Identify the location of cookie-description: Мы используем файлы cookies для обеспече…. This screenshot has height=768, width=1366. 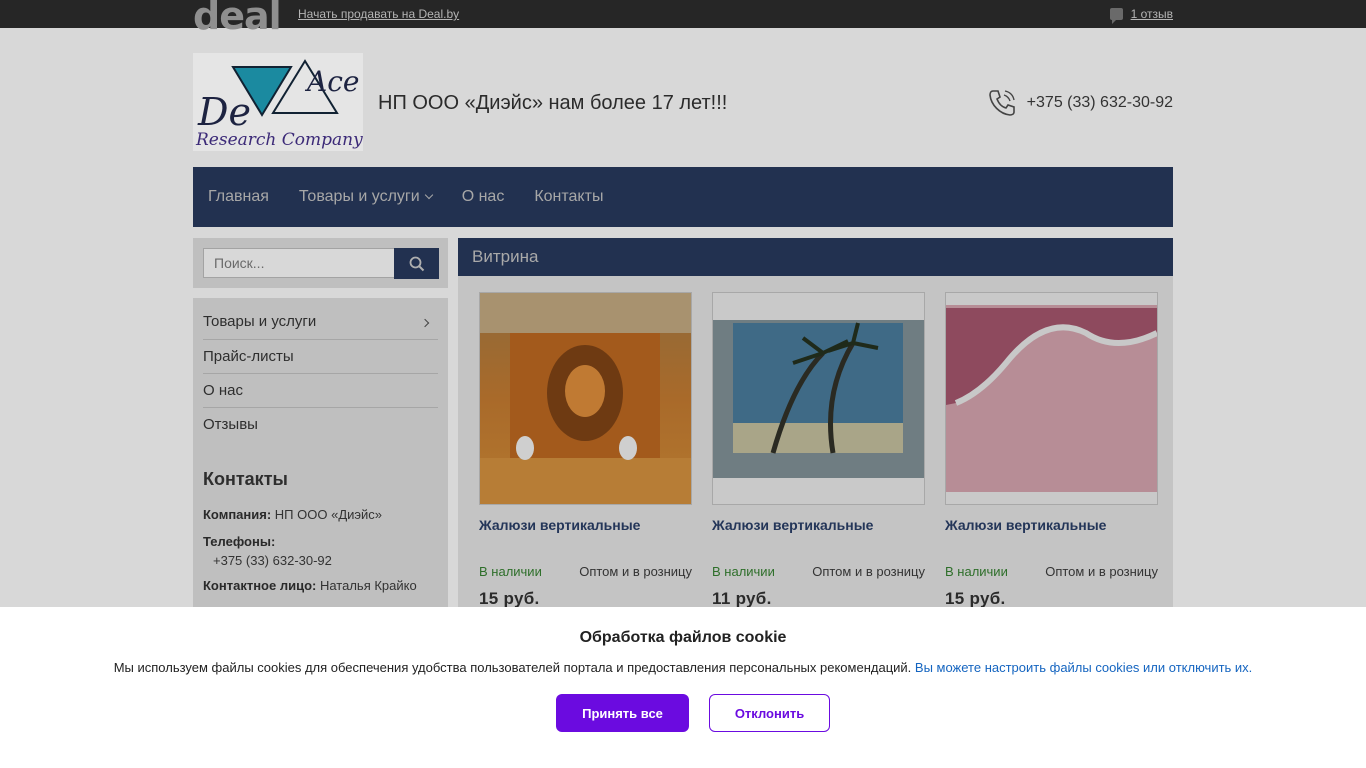
(512, 667).